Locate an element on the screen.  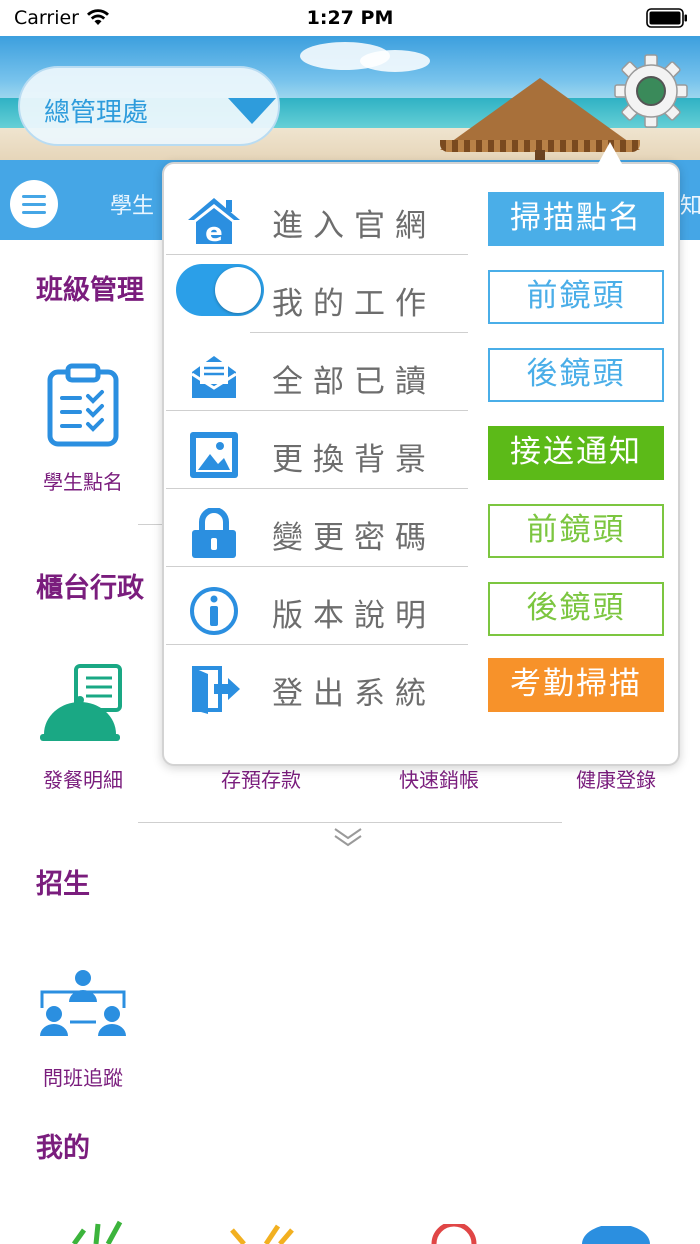
attendance-scan-button: 考勤掃描 is located at coordinates (576, 685).